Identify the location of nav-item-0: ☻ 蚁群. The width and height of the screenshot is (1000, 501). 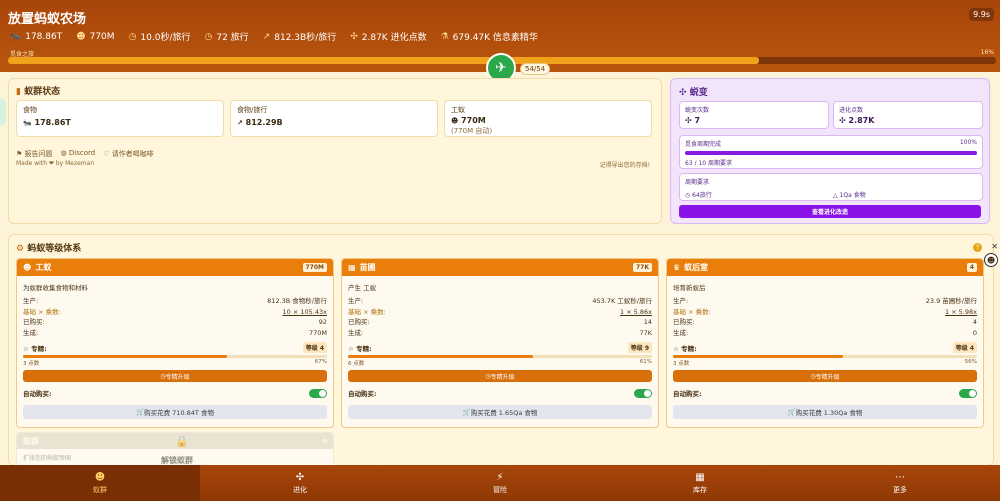
(100, 483).